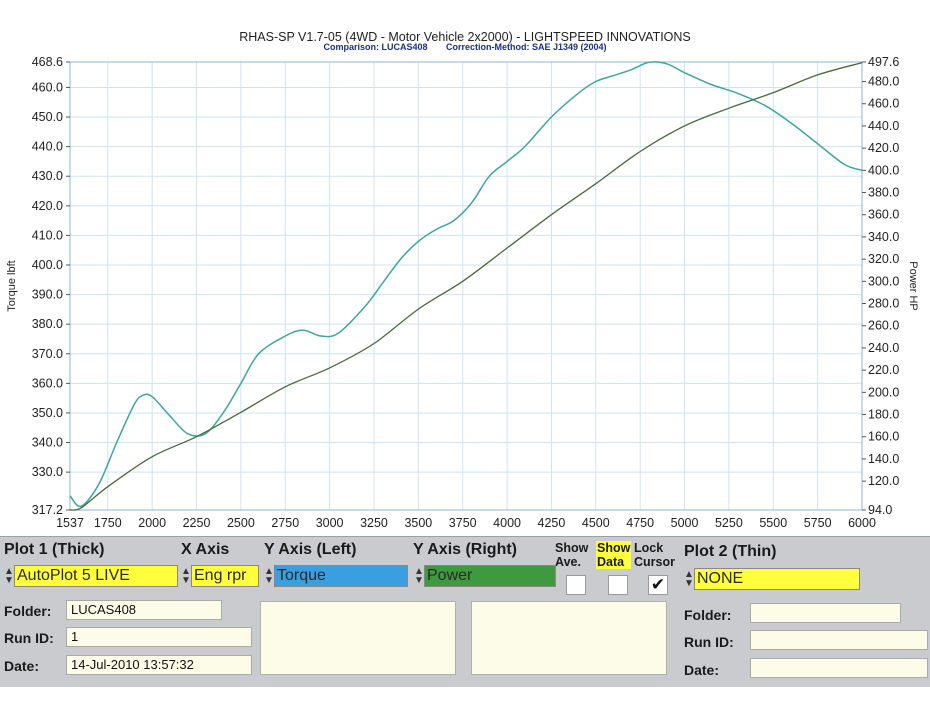  What do you see at coordinates (552, 523) in the screenshot?
I see `x-tick-label: 4250` at bounding box center [552, 523].